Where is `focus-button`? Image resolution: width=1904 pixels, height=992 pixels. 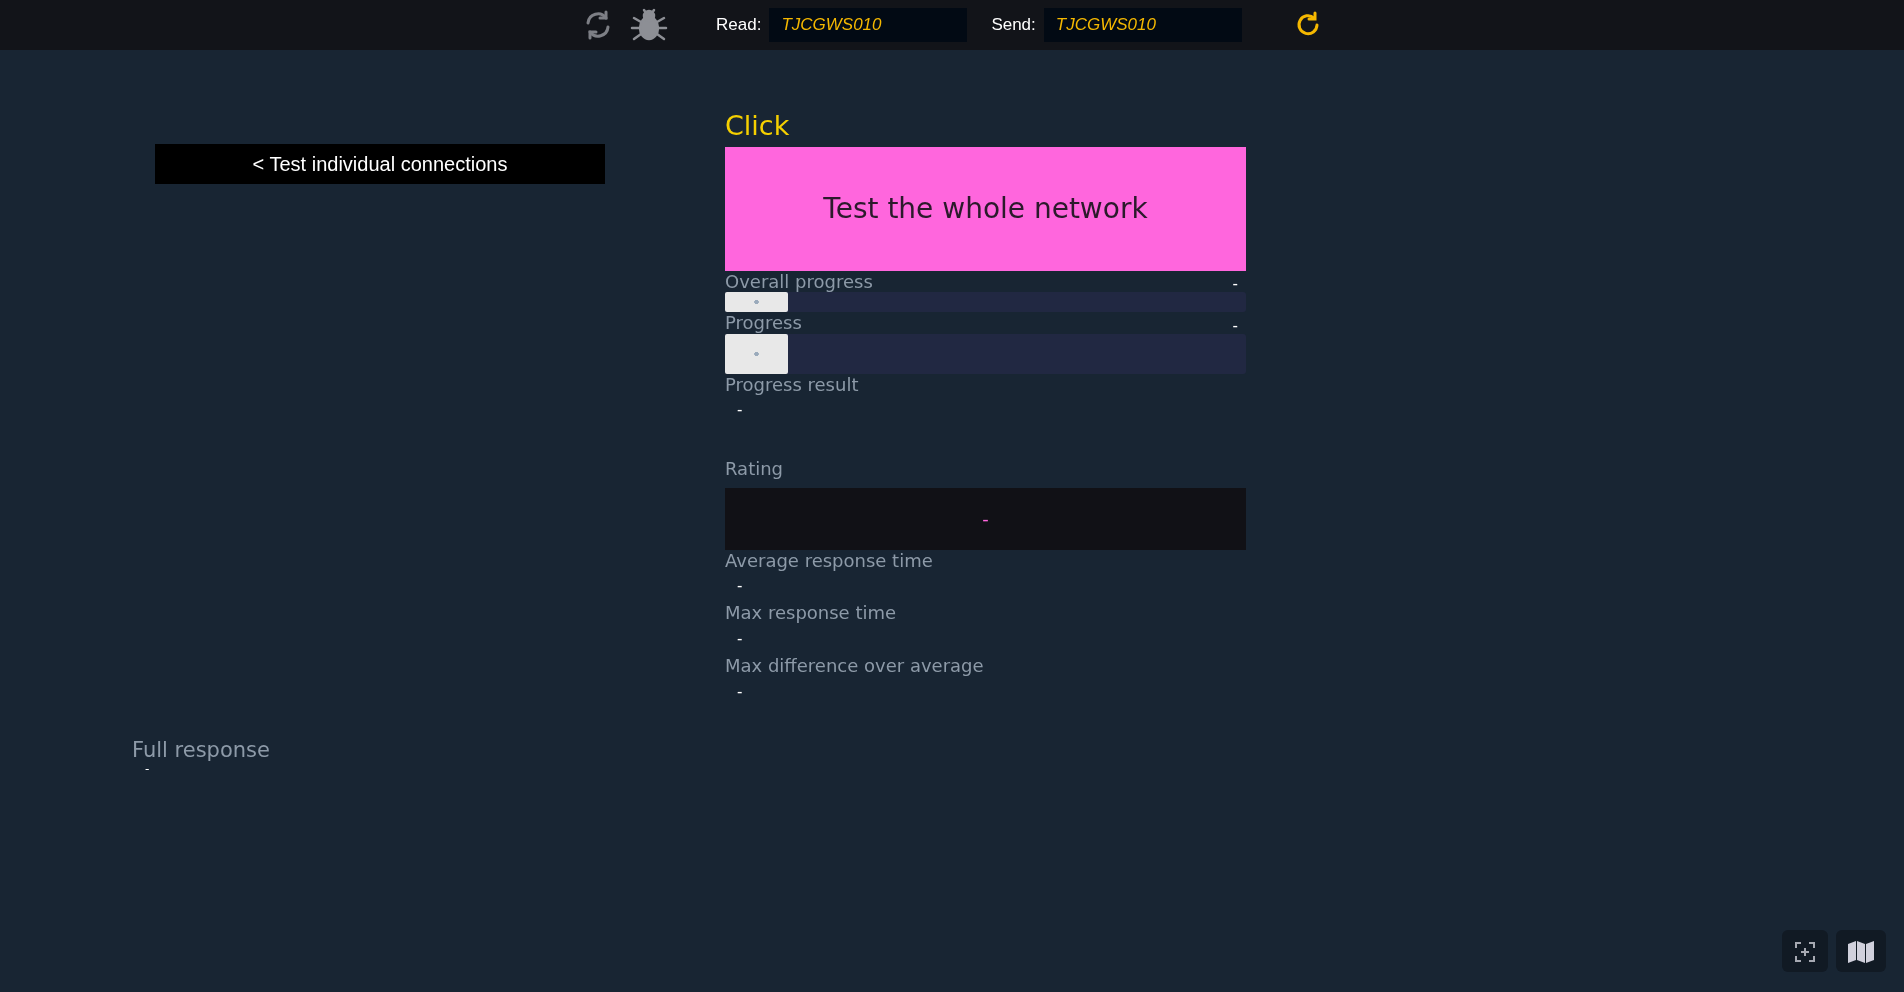 focus-button is located at coordinates (1805, 951).